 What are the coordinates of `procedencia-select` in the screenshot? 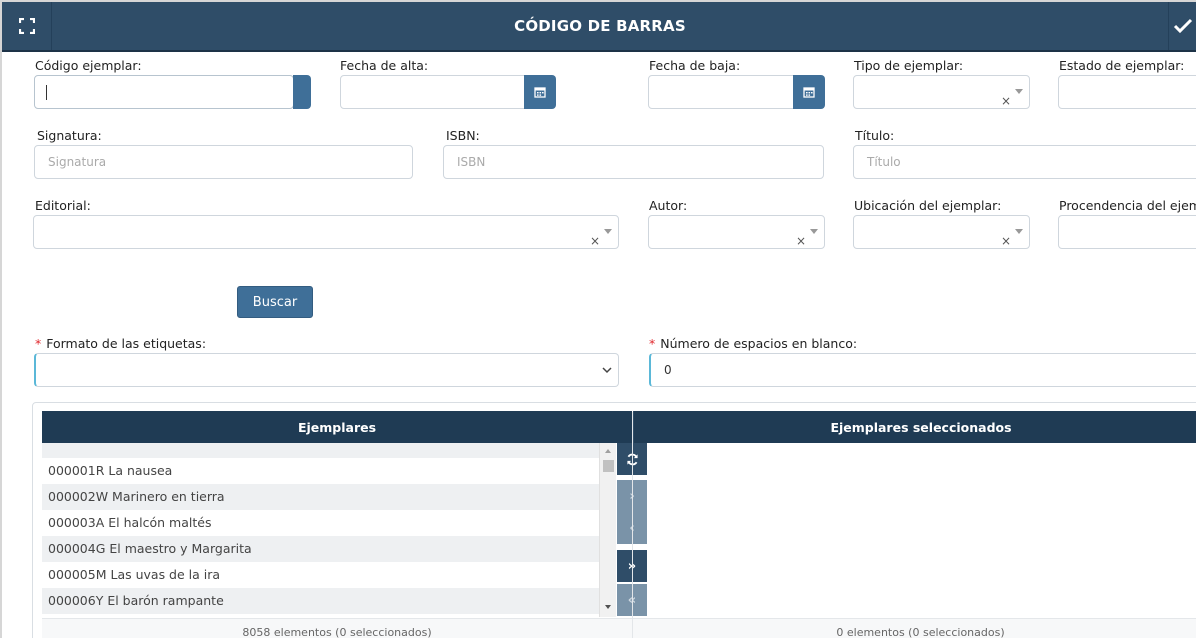 It's located at (1127, 232).